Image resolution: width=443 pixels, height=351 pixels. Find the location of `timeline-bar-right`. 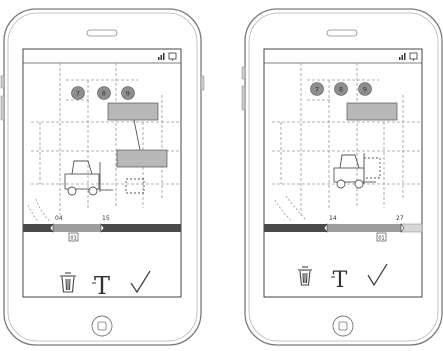

timeline-bar-right is located at coordinates (141, 228).